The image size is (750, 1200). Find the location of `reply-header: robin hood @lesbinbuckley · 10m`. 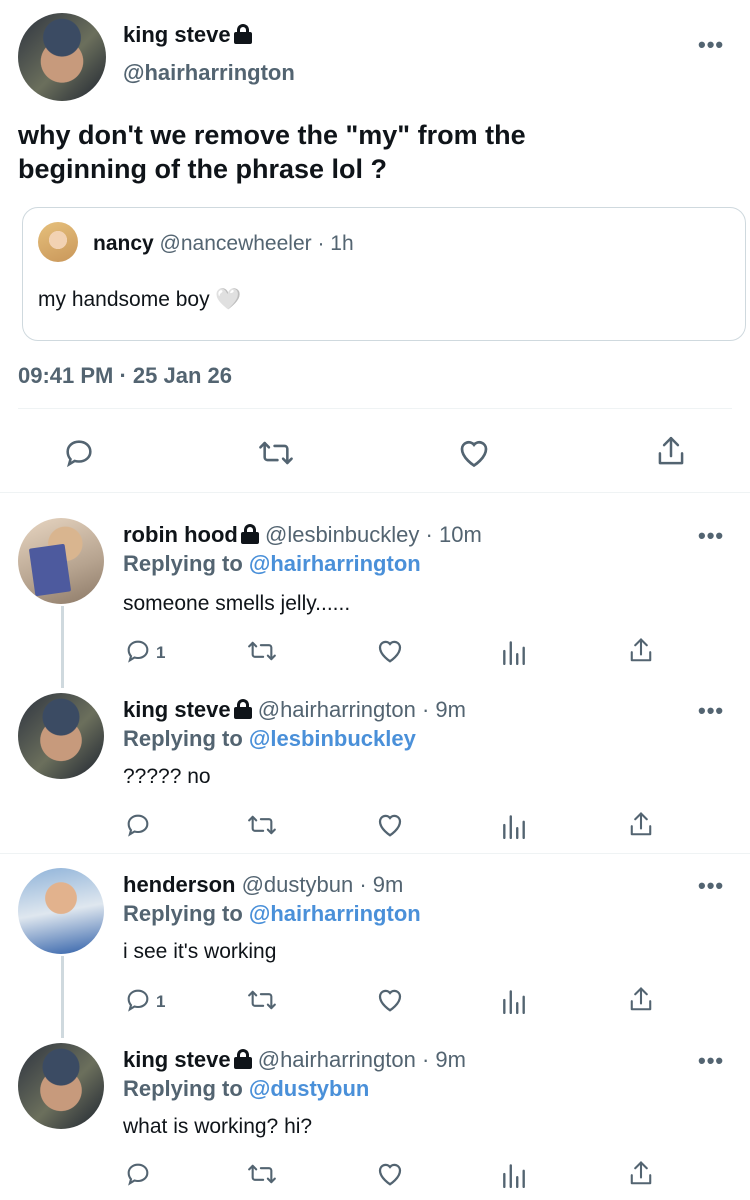

reply-header: robin hood @lesbinbuckley · 10m is located at coordinates (302, 535).